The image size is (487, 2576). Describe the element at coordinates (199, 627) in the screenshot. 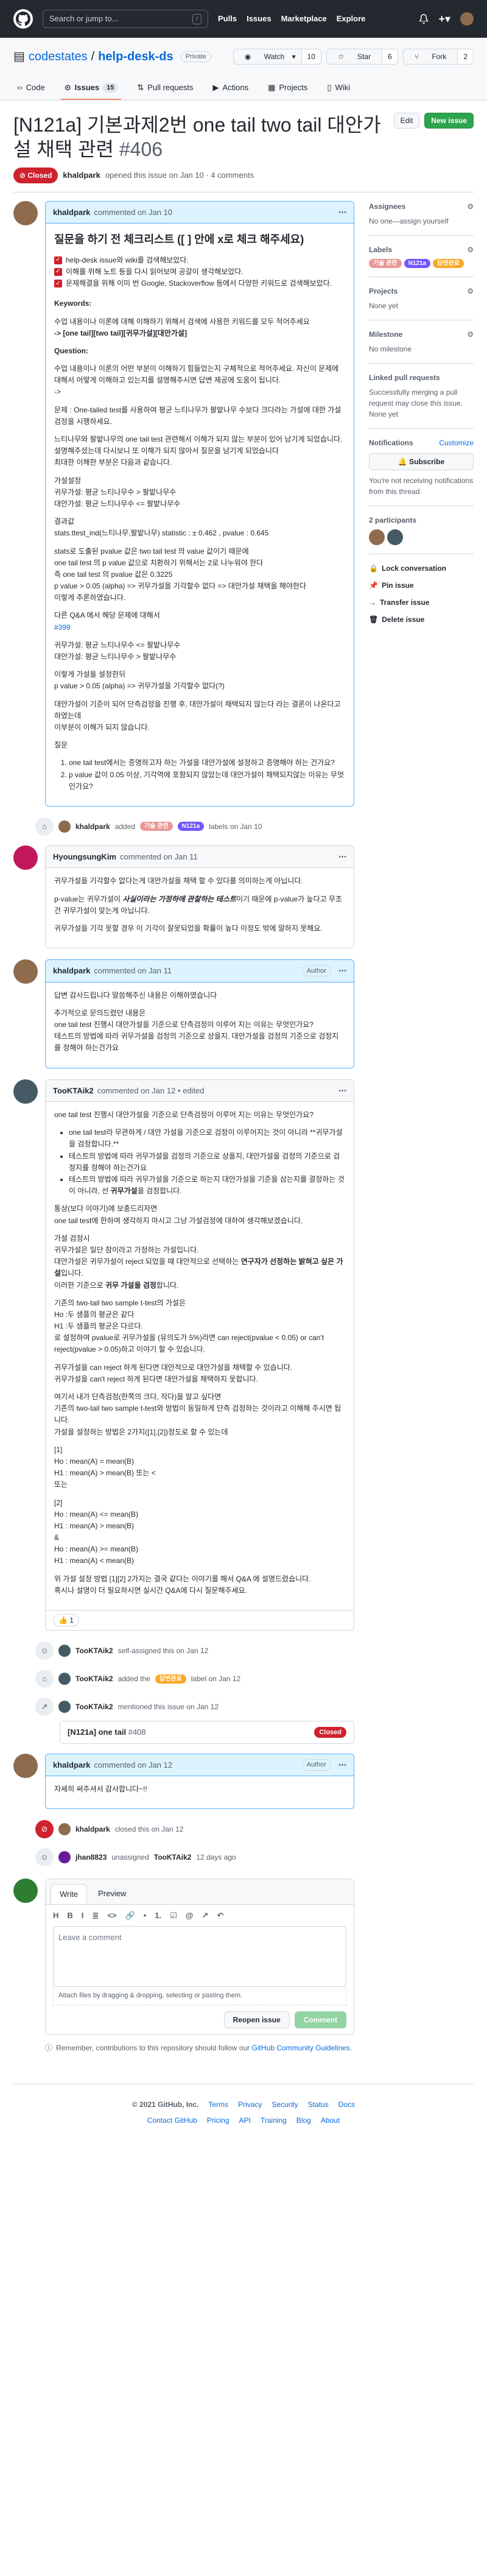

I see `qa-issue-link: #399` at that location.